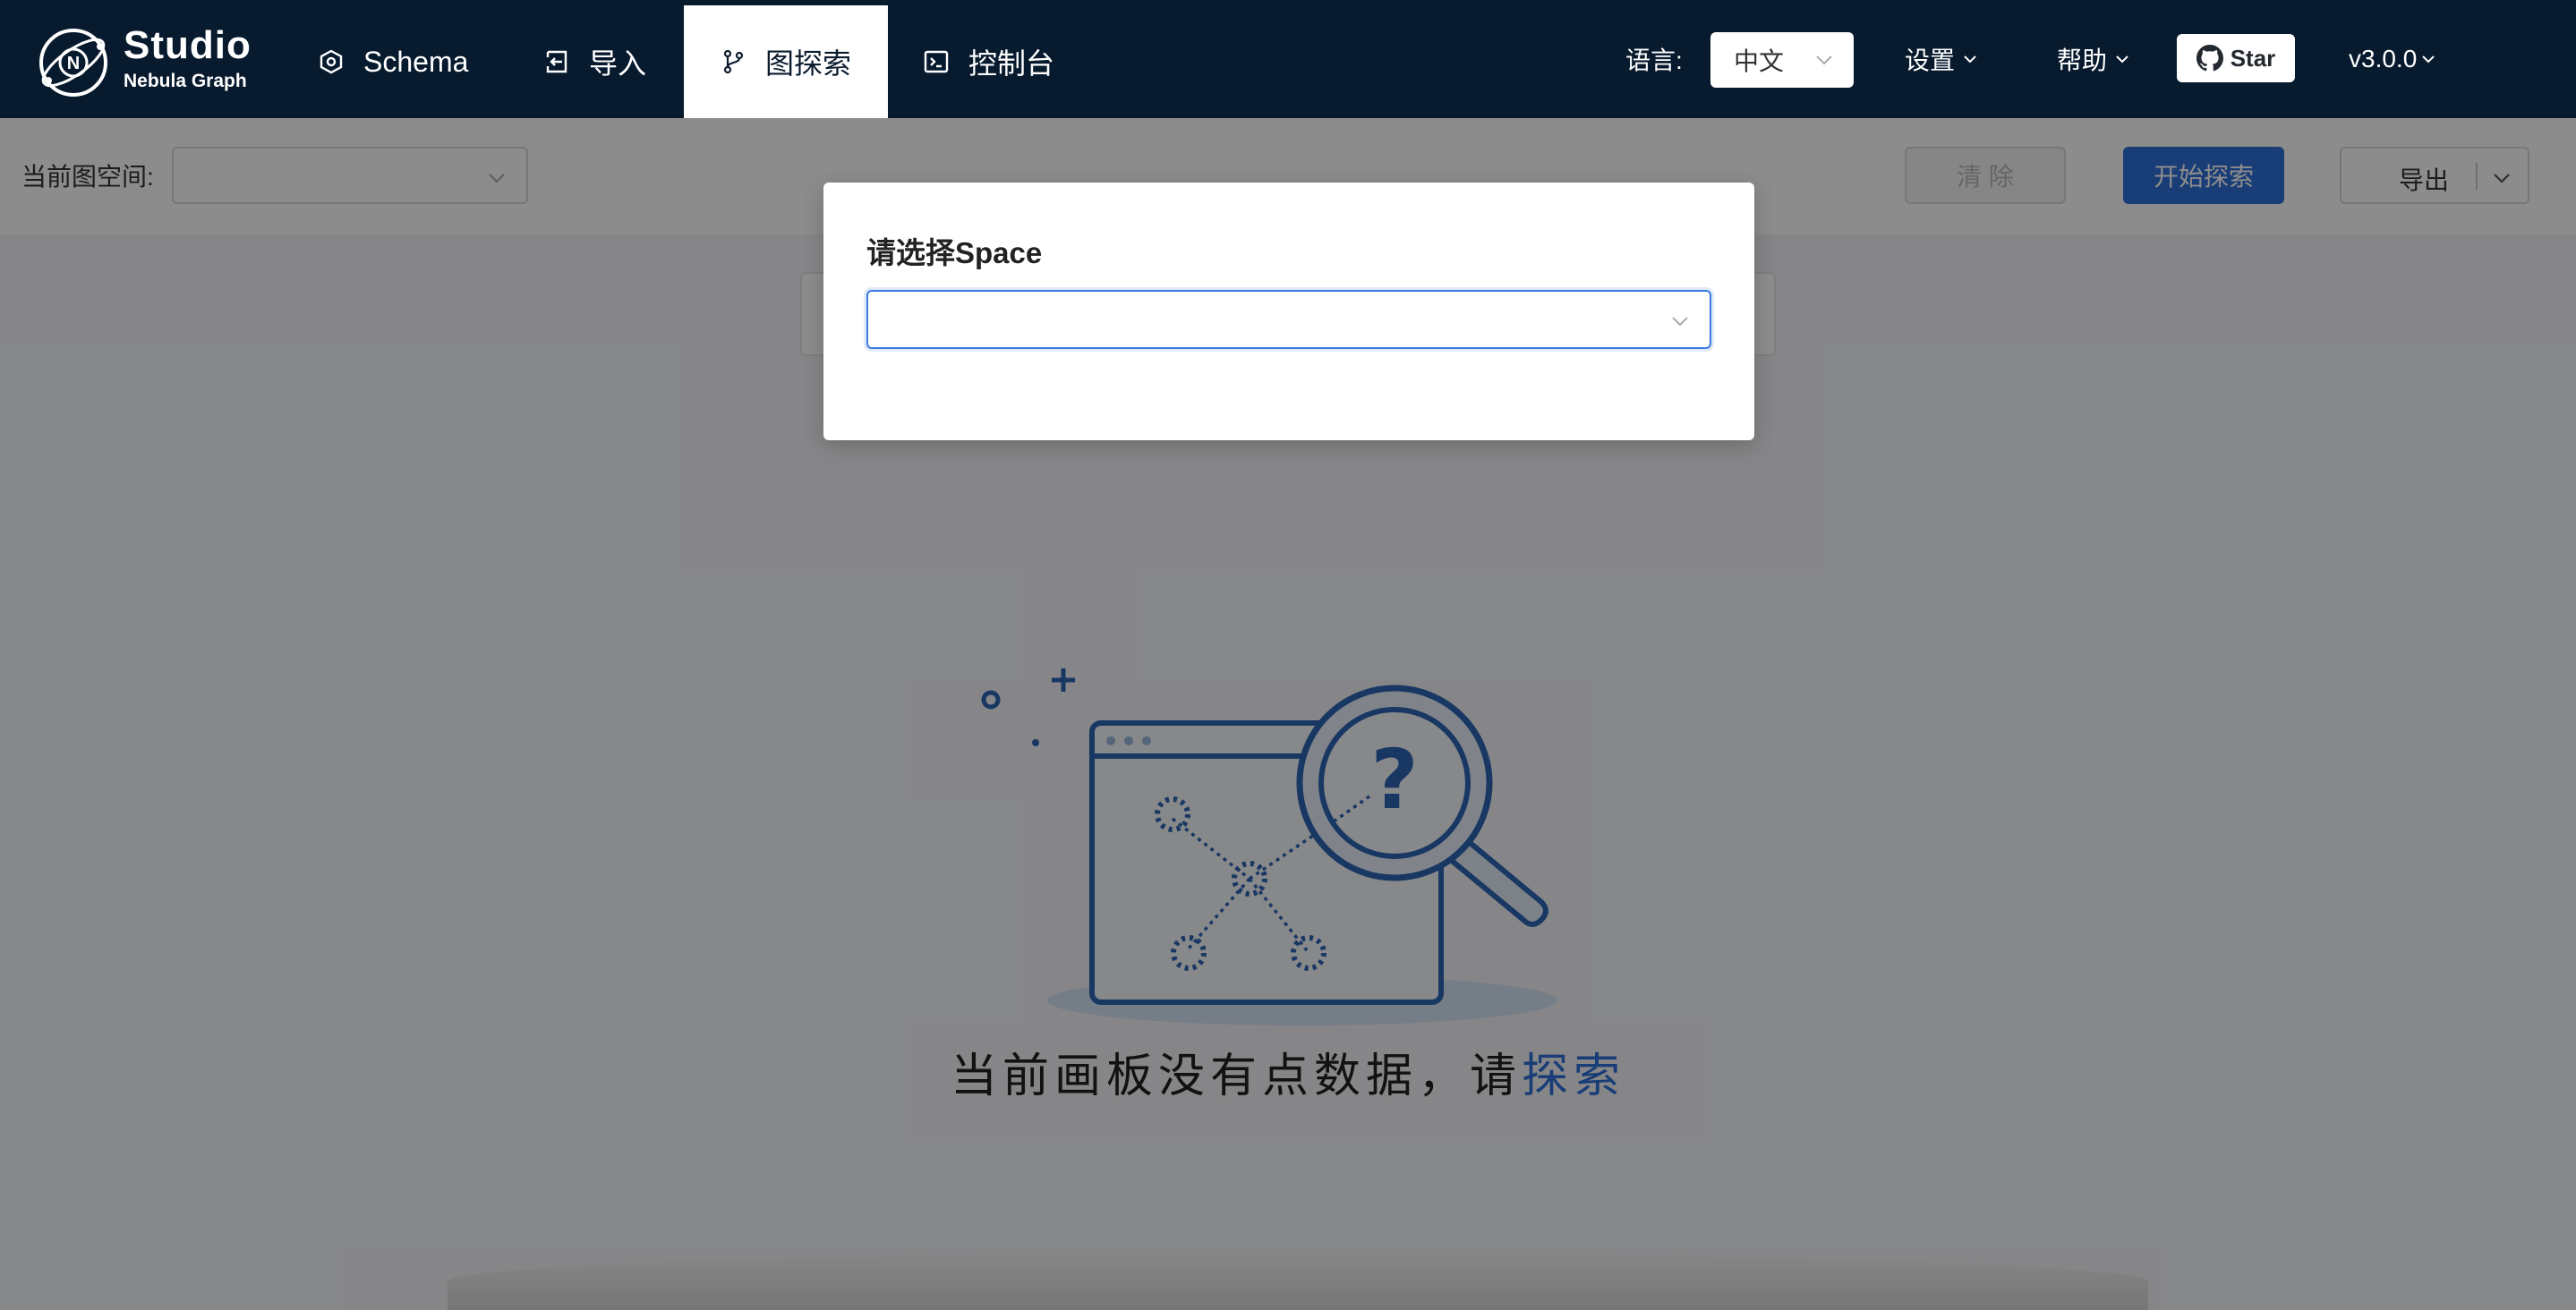 This screenshot has height=1310, width=2576. Describe the element at coordinates (1654, 61) in the screenshot. I see `language-label: 语言:` at that location.